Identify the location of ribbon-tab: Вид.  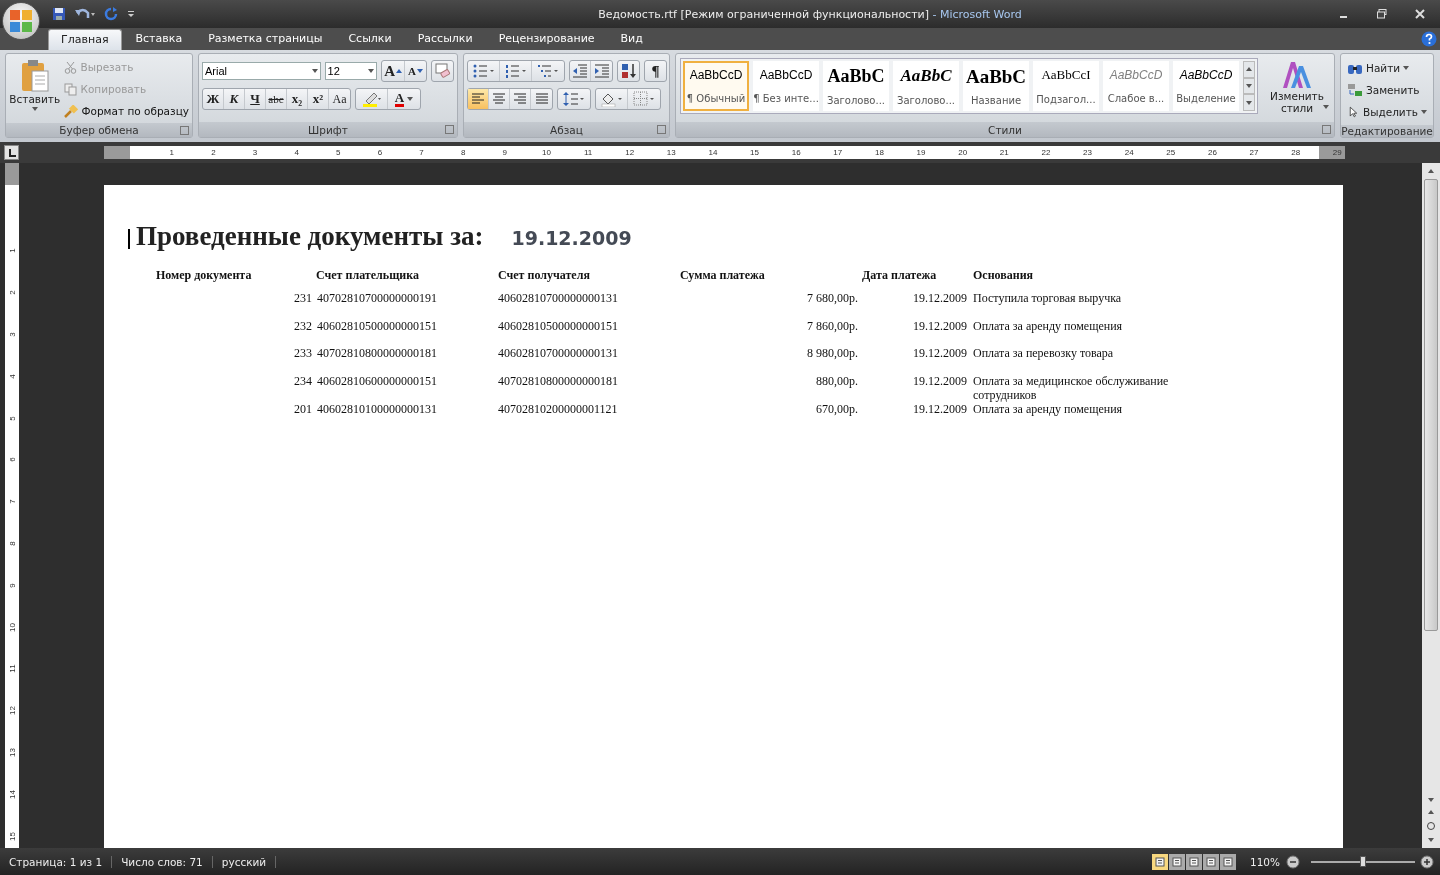
(631, 39).